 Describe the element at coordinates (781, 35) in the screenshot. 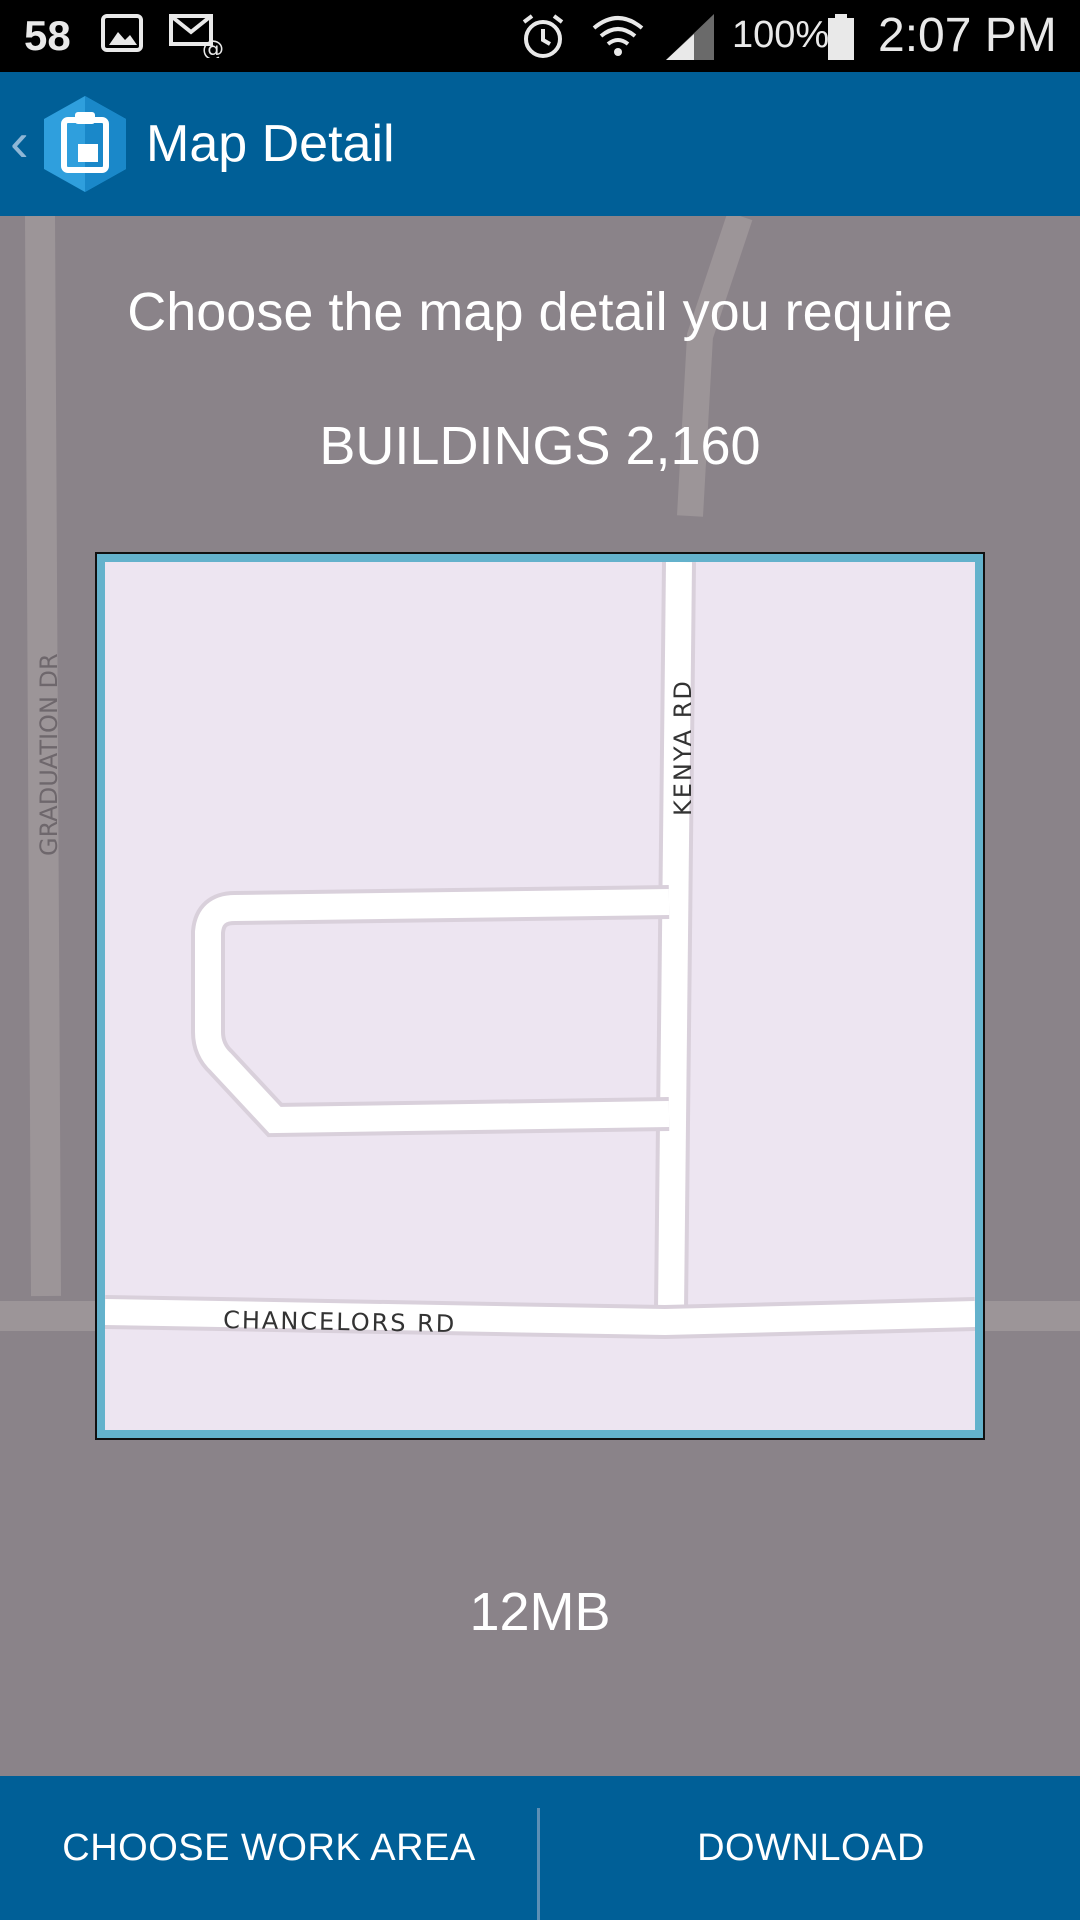

I see `battery-percent: 100%` at that location.